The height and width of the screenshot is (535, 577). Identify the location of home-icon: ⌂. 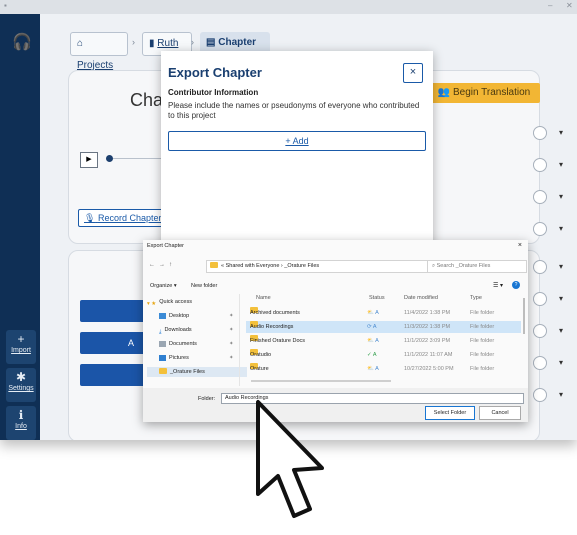
(80, 43).